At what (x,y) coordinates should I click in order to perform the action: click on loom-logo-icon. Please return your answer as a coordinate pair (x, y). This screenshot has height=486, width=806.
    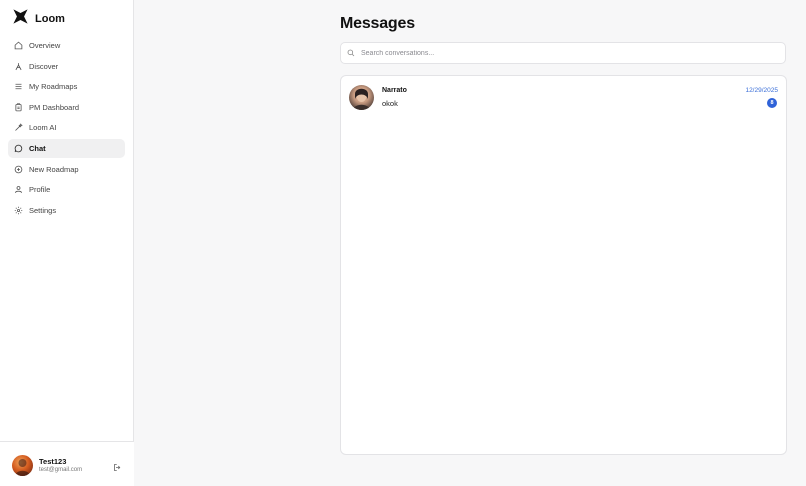
    Looking at the image, I should click on (20, 19).